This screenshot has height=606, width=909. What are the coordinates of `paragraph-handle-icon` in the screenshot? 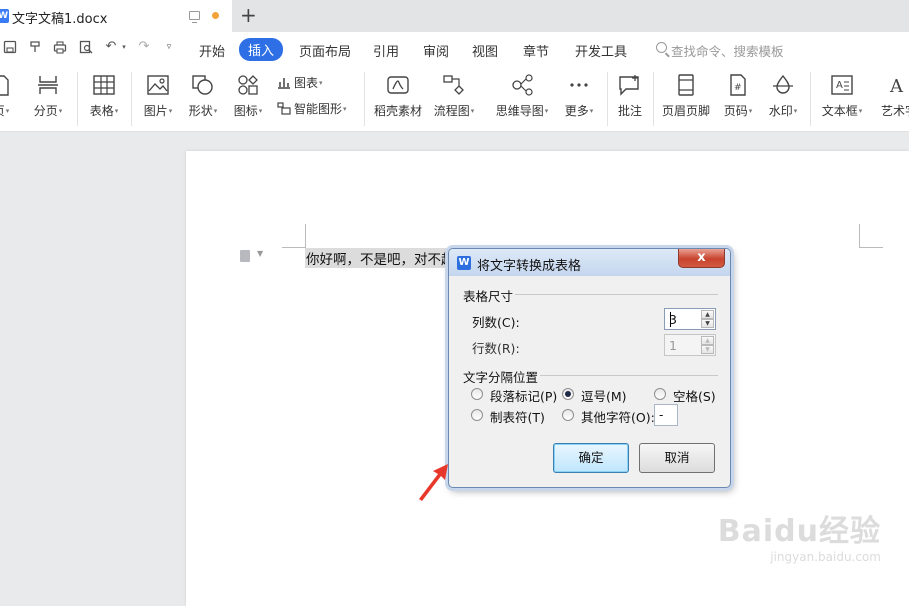 It's located at (245, 256).